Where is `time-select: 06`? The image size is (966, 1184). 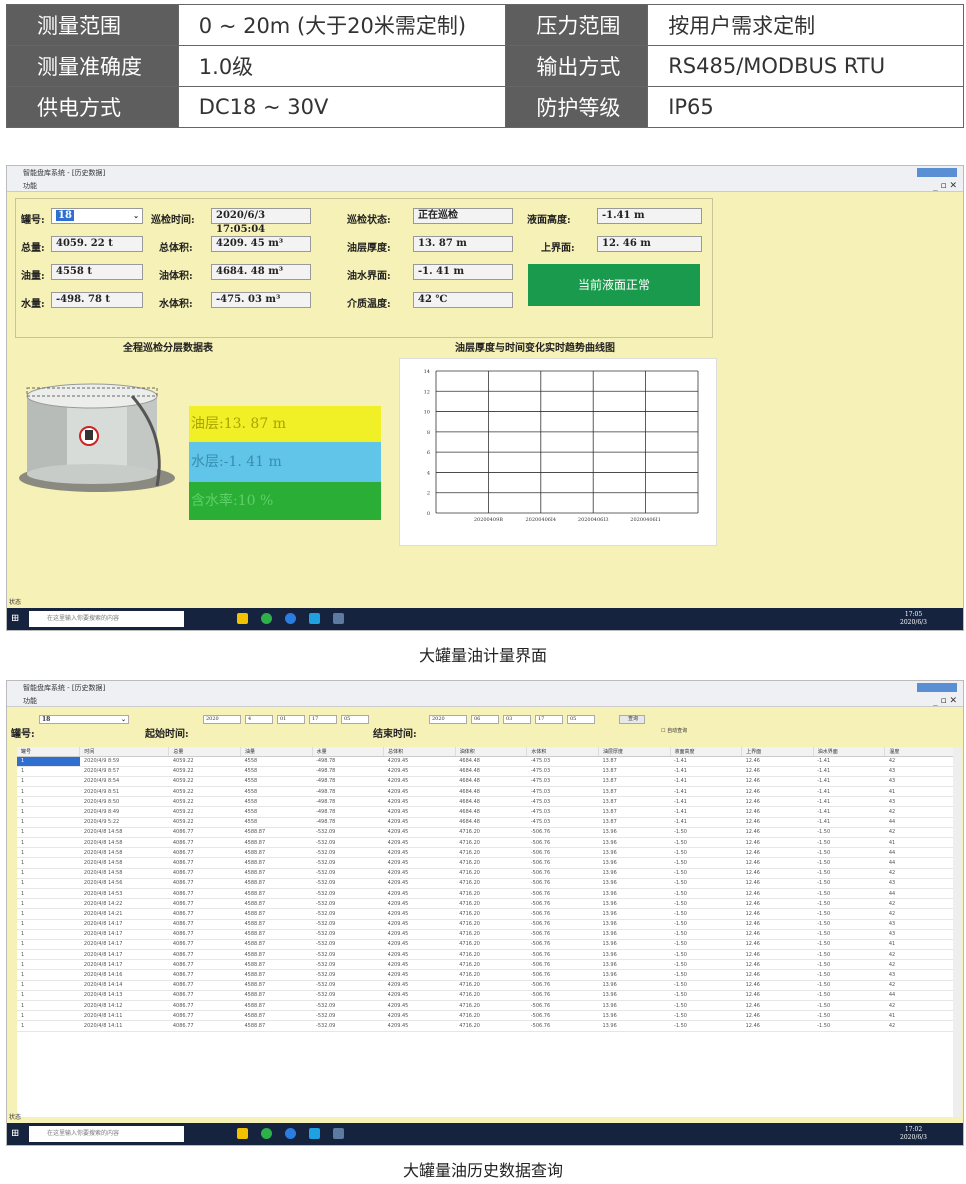
time-select: 06 is located at coordinates (485, 719).